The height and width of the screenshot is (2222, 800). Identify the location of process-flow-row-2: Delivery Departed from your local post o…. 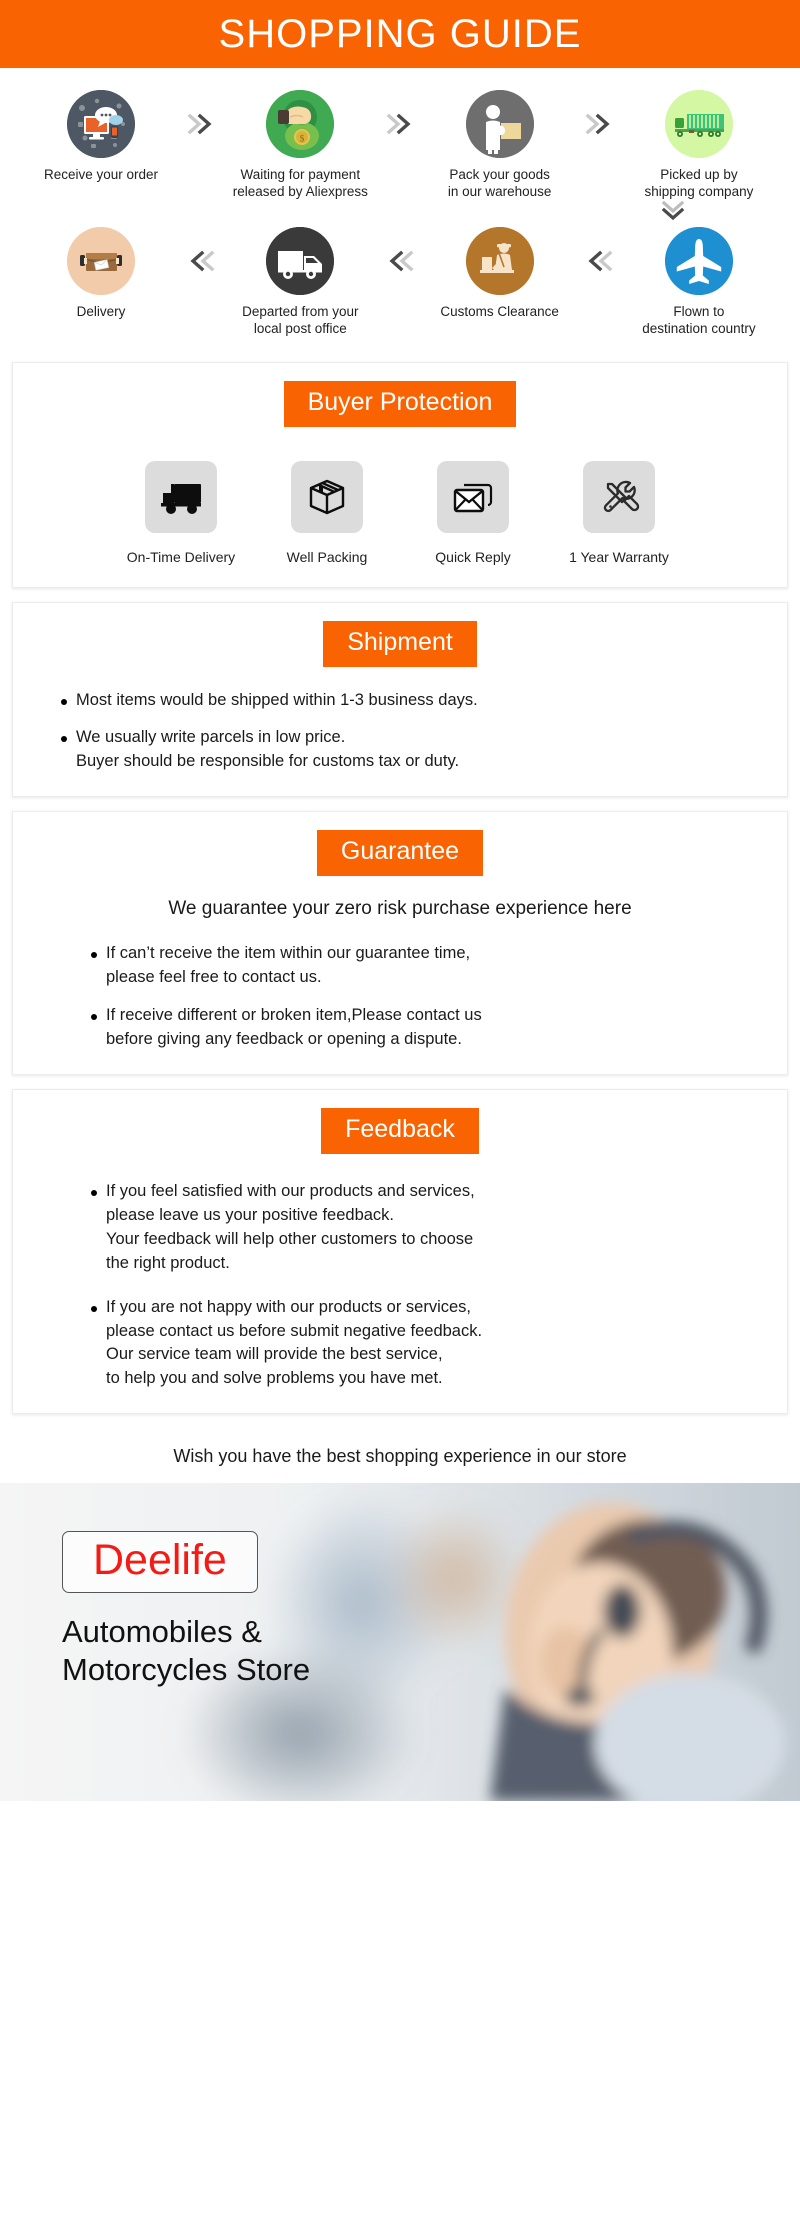
(400, 282).